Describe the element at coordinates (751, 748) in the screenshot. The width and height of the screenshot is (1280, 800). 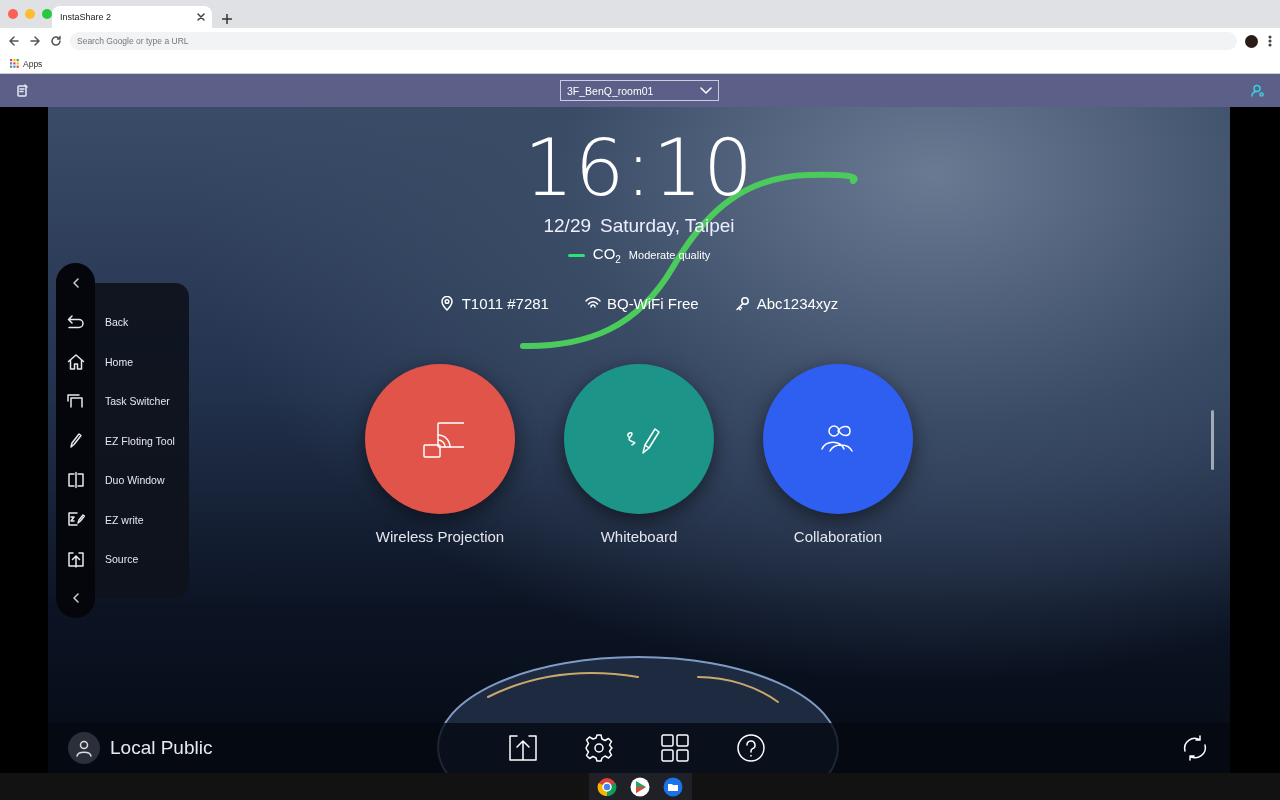
I see `help-icon` at that location.